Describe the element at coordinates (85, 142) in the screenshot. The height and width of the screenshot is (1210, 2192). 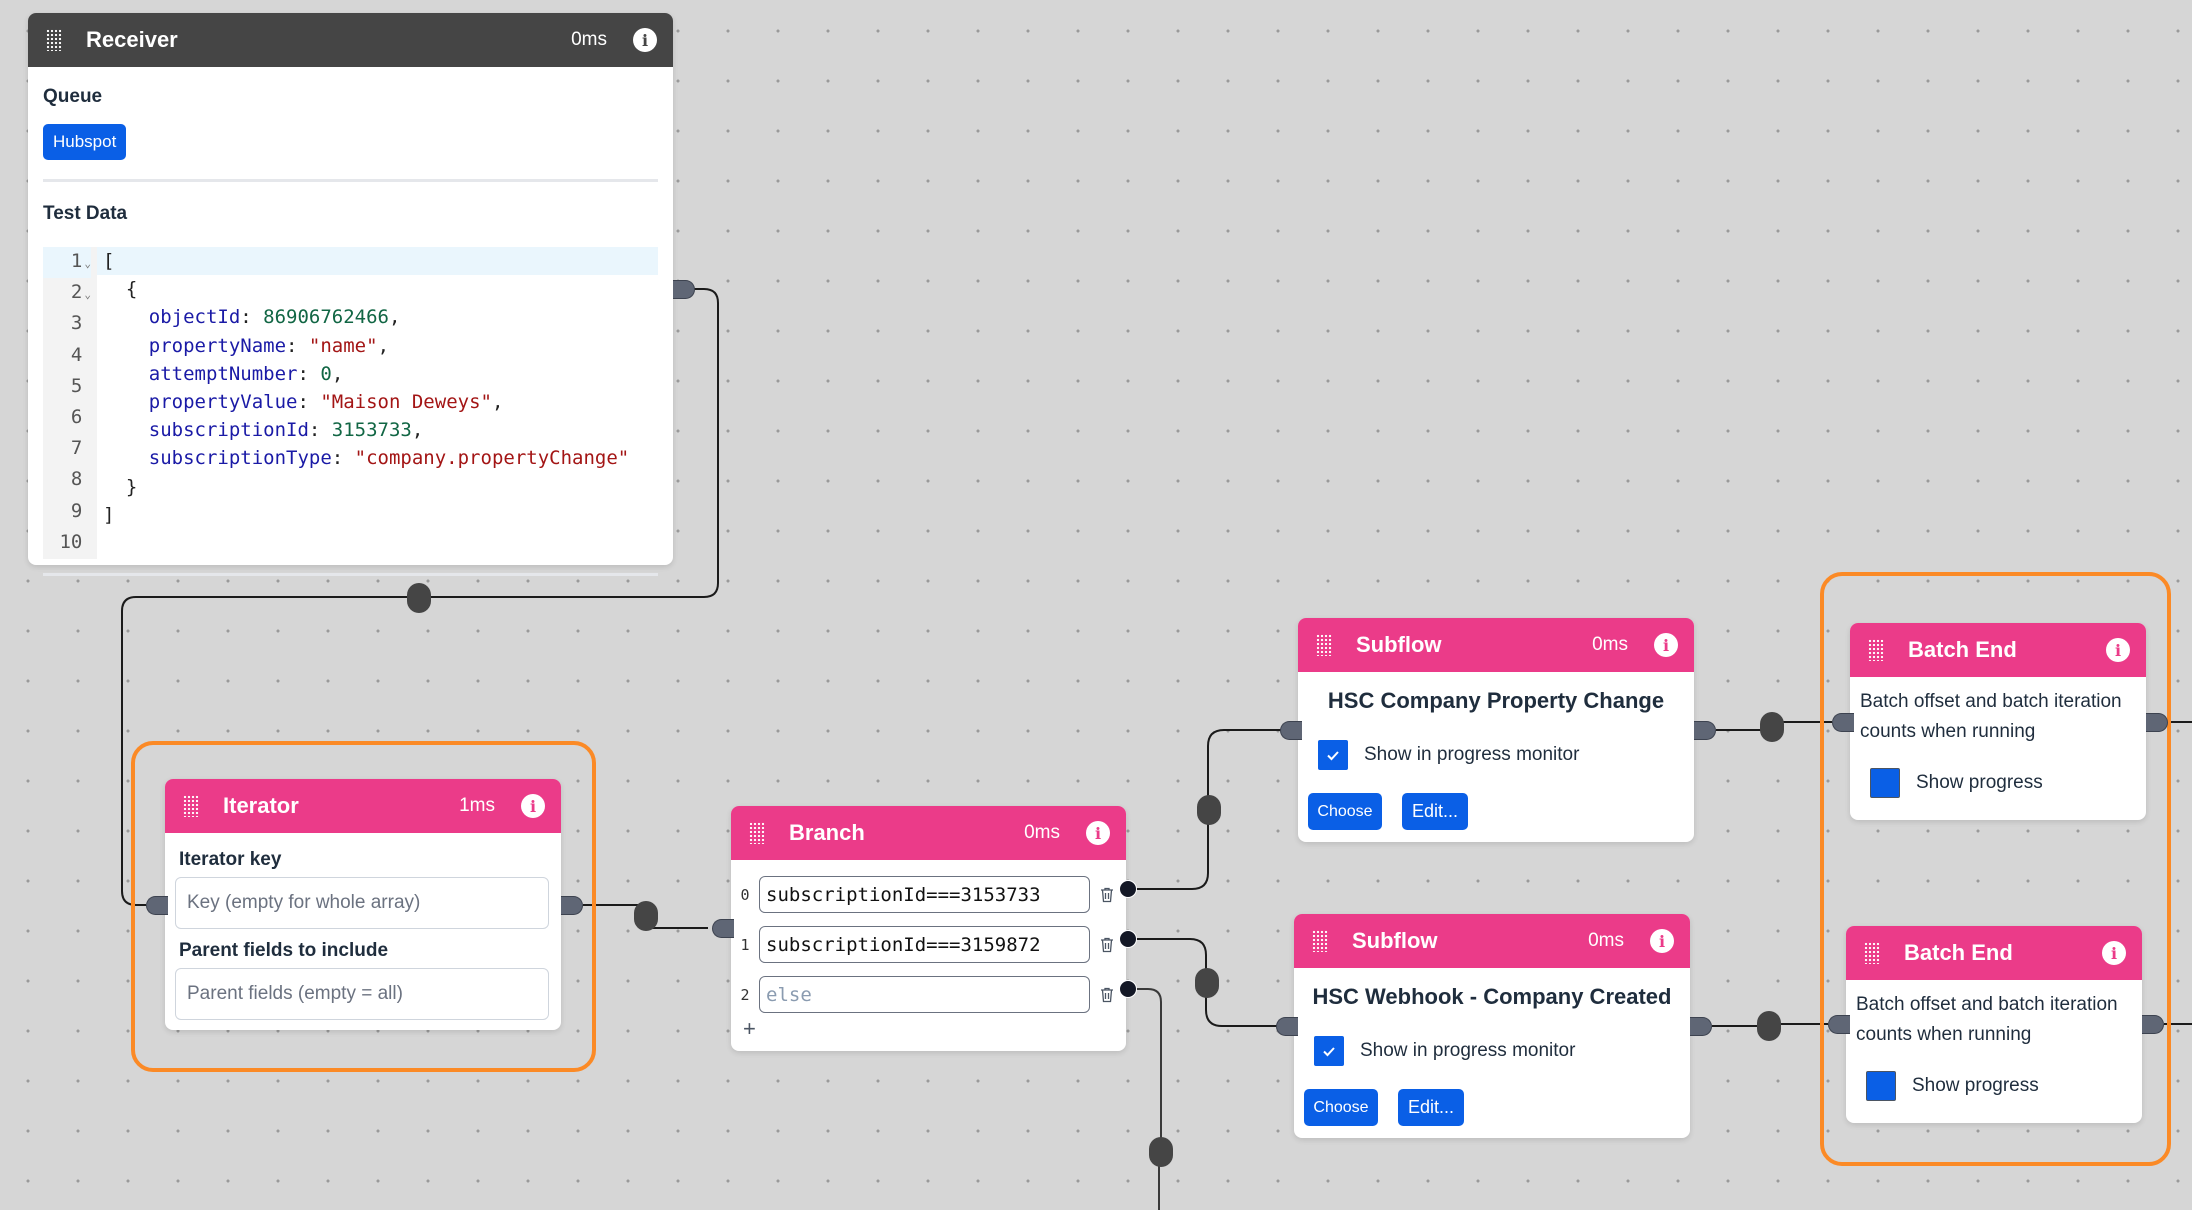
I see `queue-hubspot-button: Hubspot` at that location.